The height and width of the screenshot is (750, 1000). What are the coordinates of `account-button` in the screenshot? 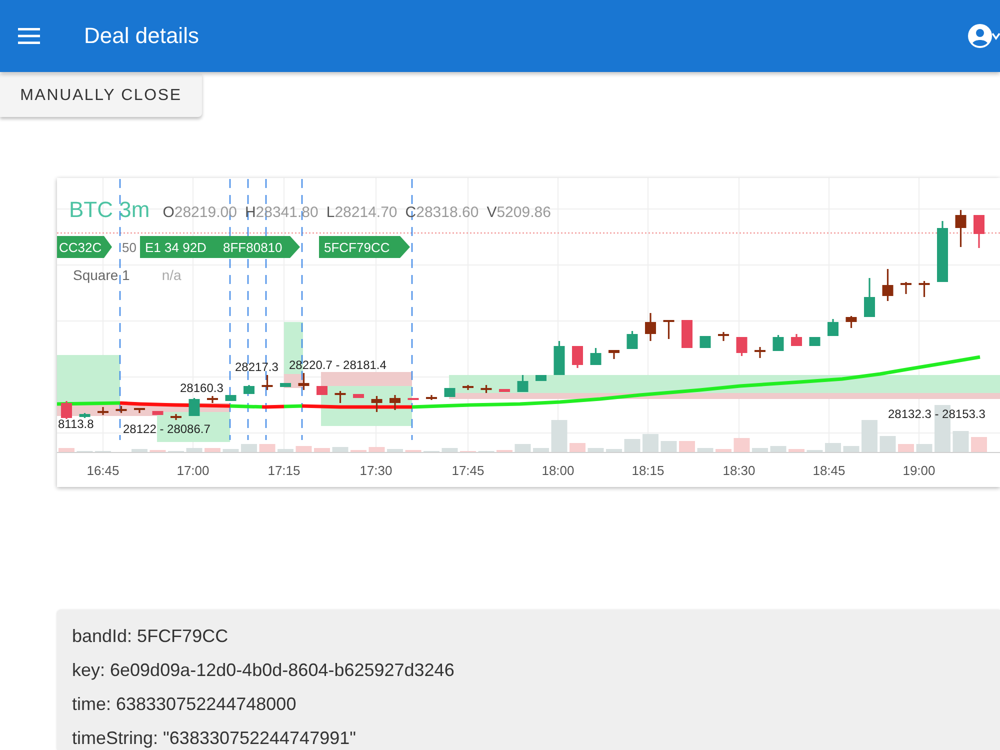 It's located at (984, 36).